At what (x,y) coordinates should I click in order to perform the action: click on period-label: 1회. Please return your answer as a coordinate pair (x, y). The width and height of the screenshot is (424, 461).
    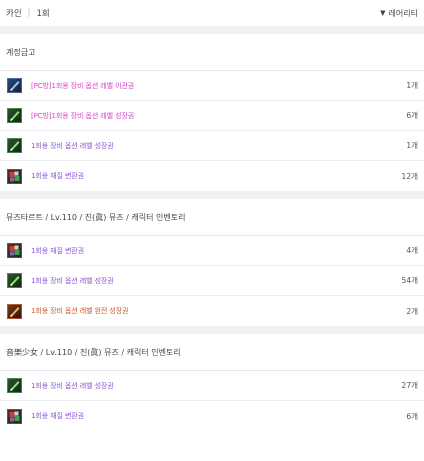
    Looking at the image, I should click on (43, 13).